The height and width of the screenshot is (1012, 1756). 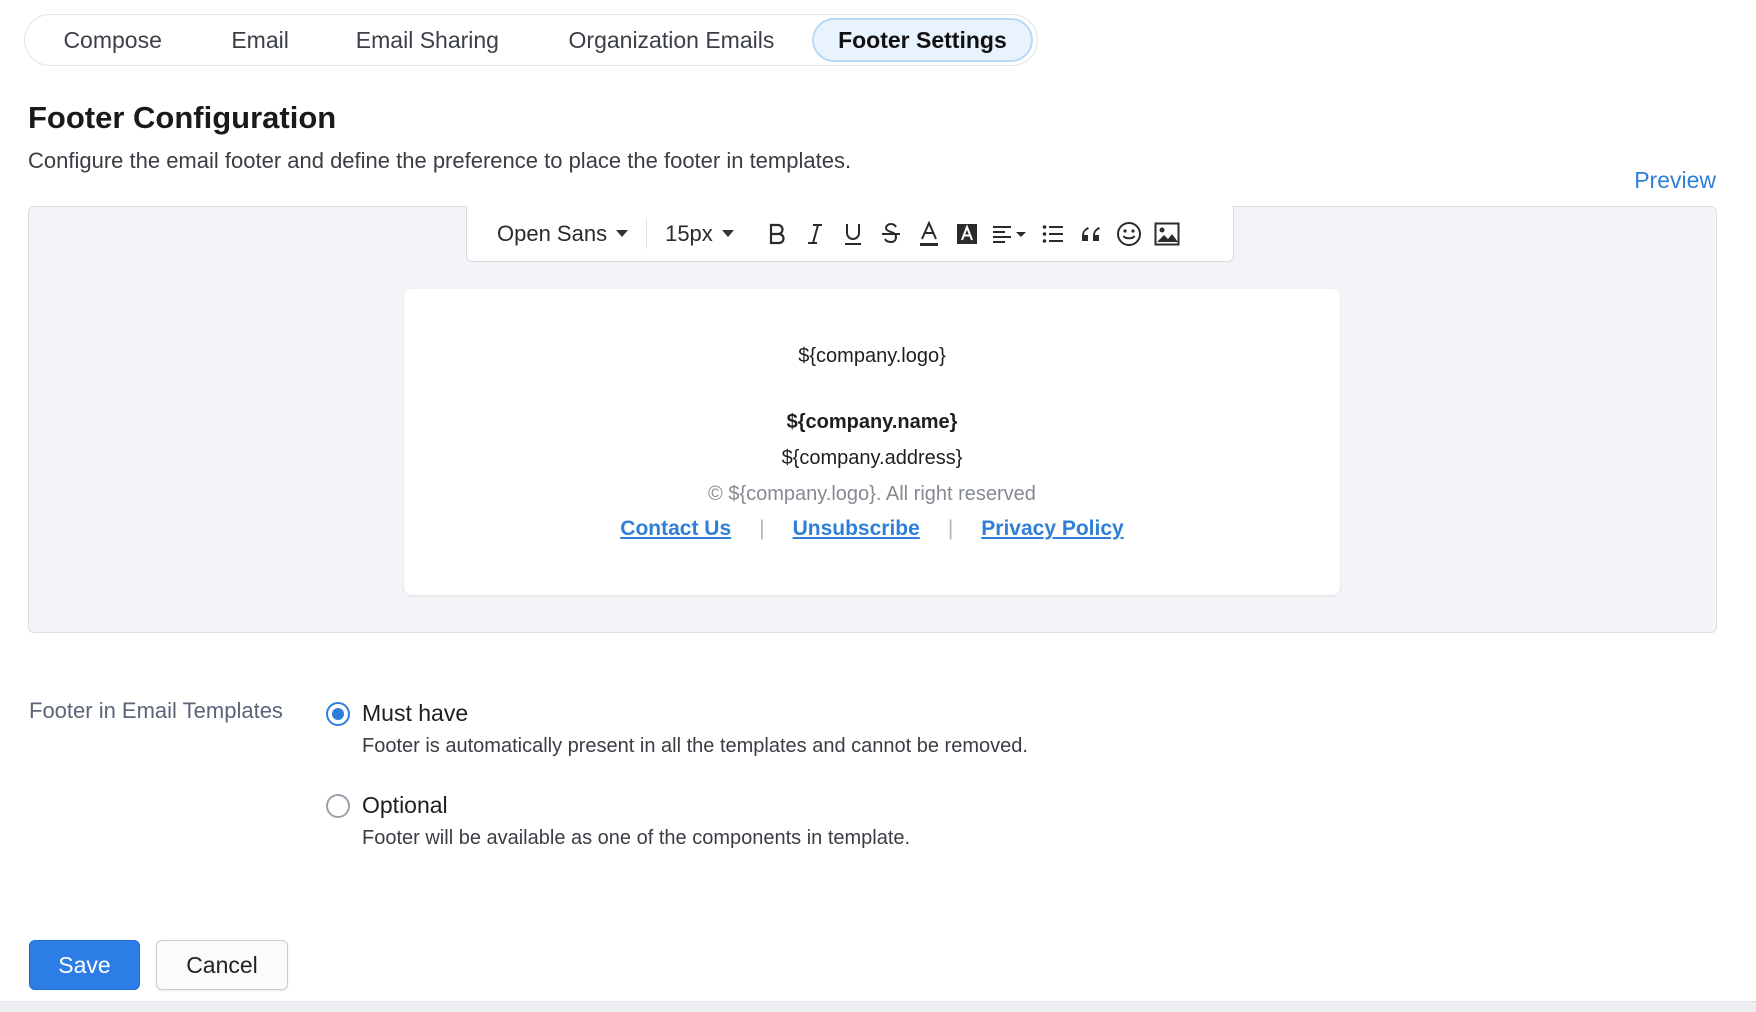 I want to click on tab-compose: Compose, so click(x=112, y=40).